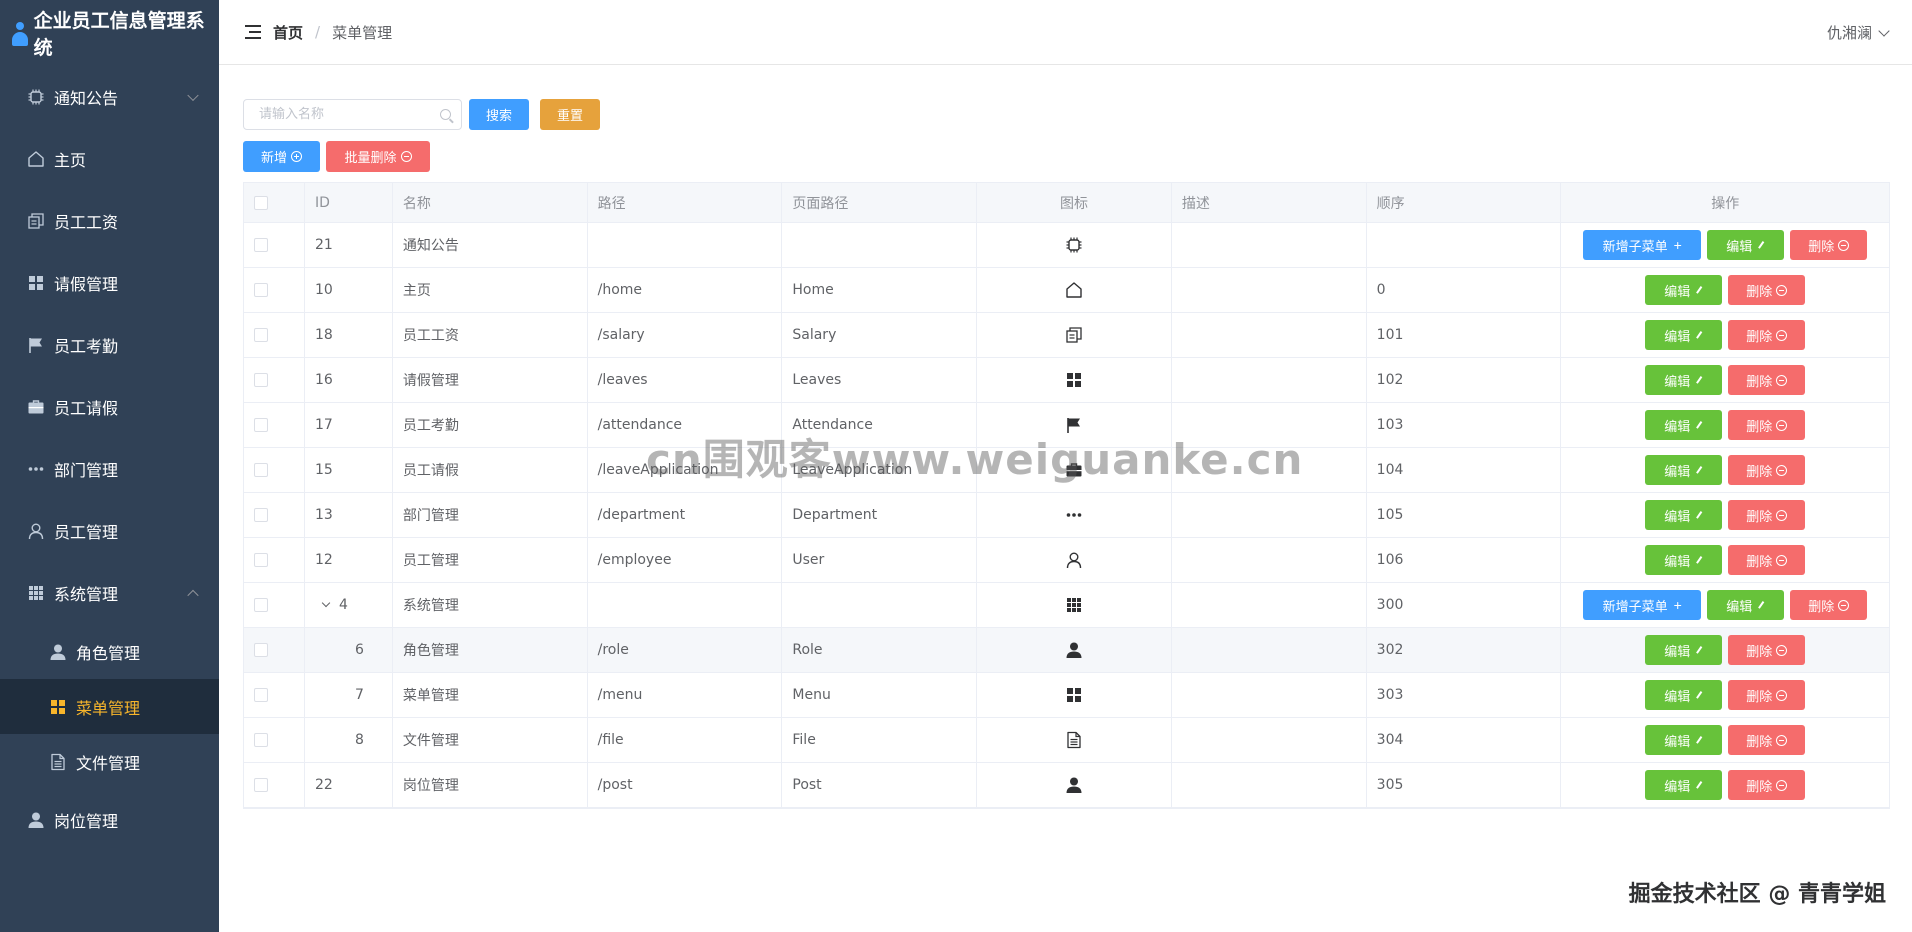  Describe the element at coordinates (685, 605) in the screenshot. I see `cell-path` at that location.